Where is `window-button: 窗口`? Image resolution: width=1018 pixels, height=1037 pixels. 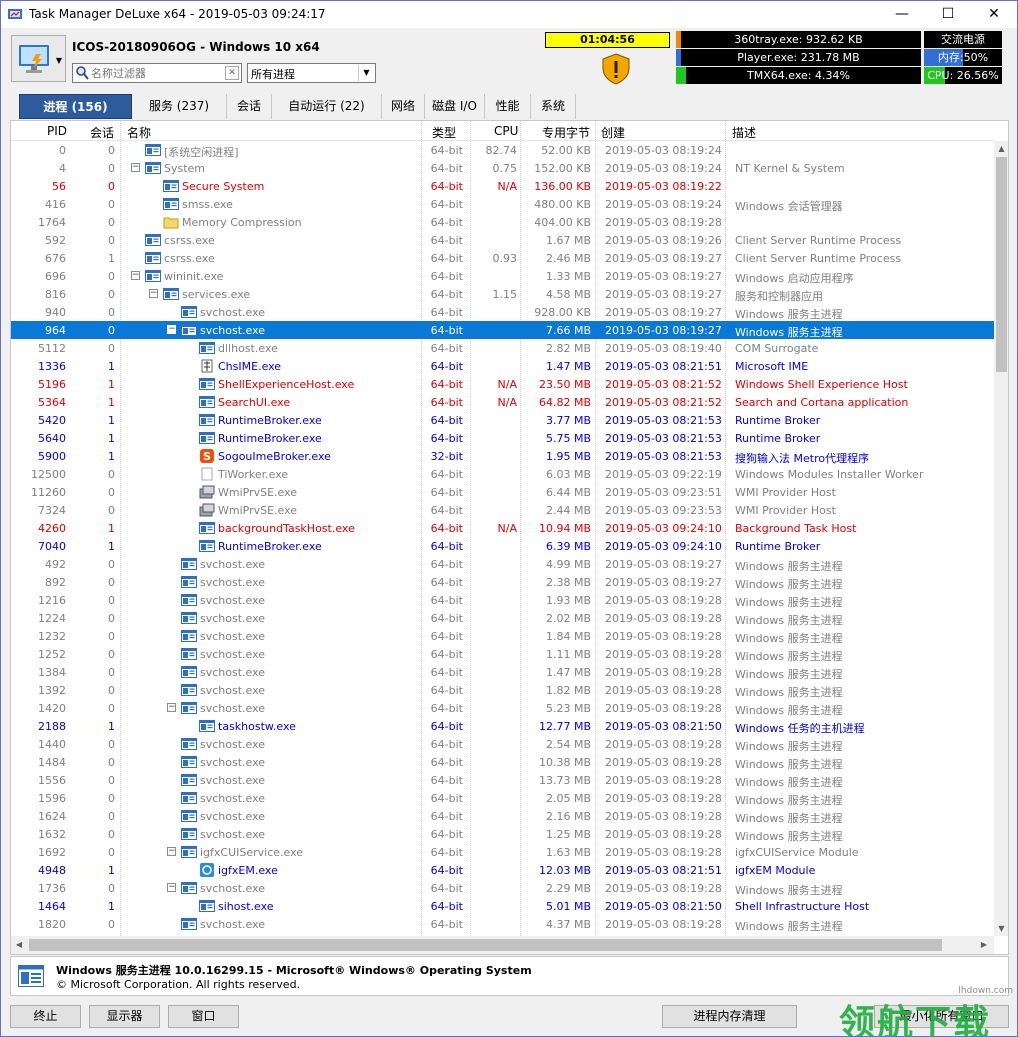
window-button: 窗口 is located at coordinates (203, 1016).